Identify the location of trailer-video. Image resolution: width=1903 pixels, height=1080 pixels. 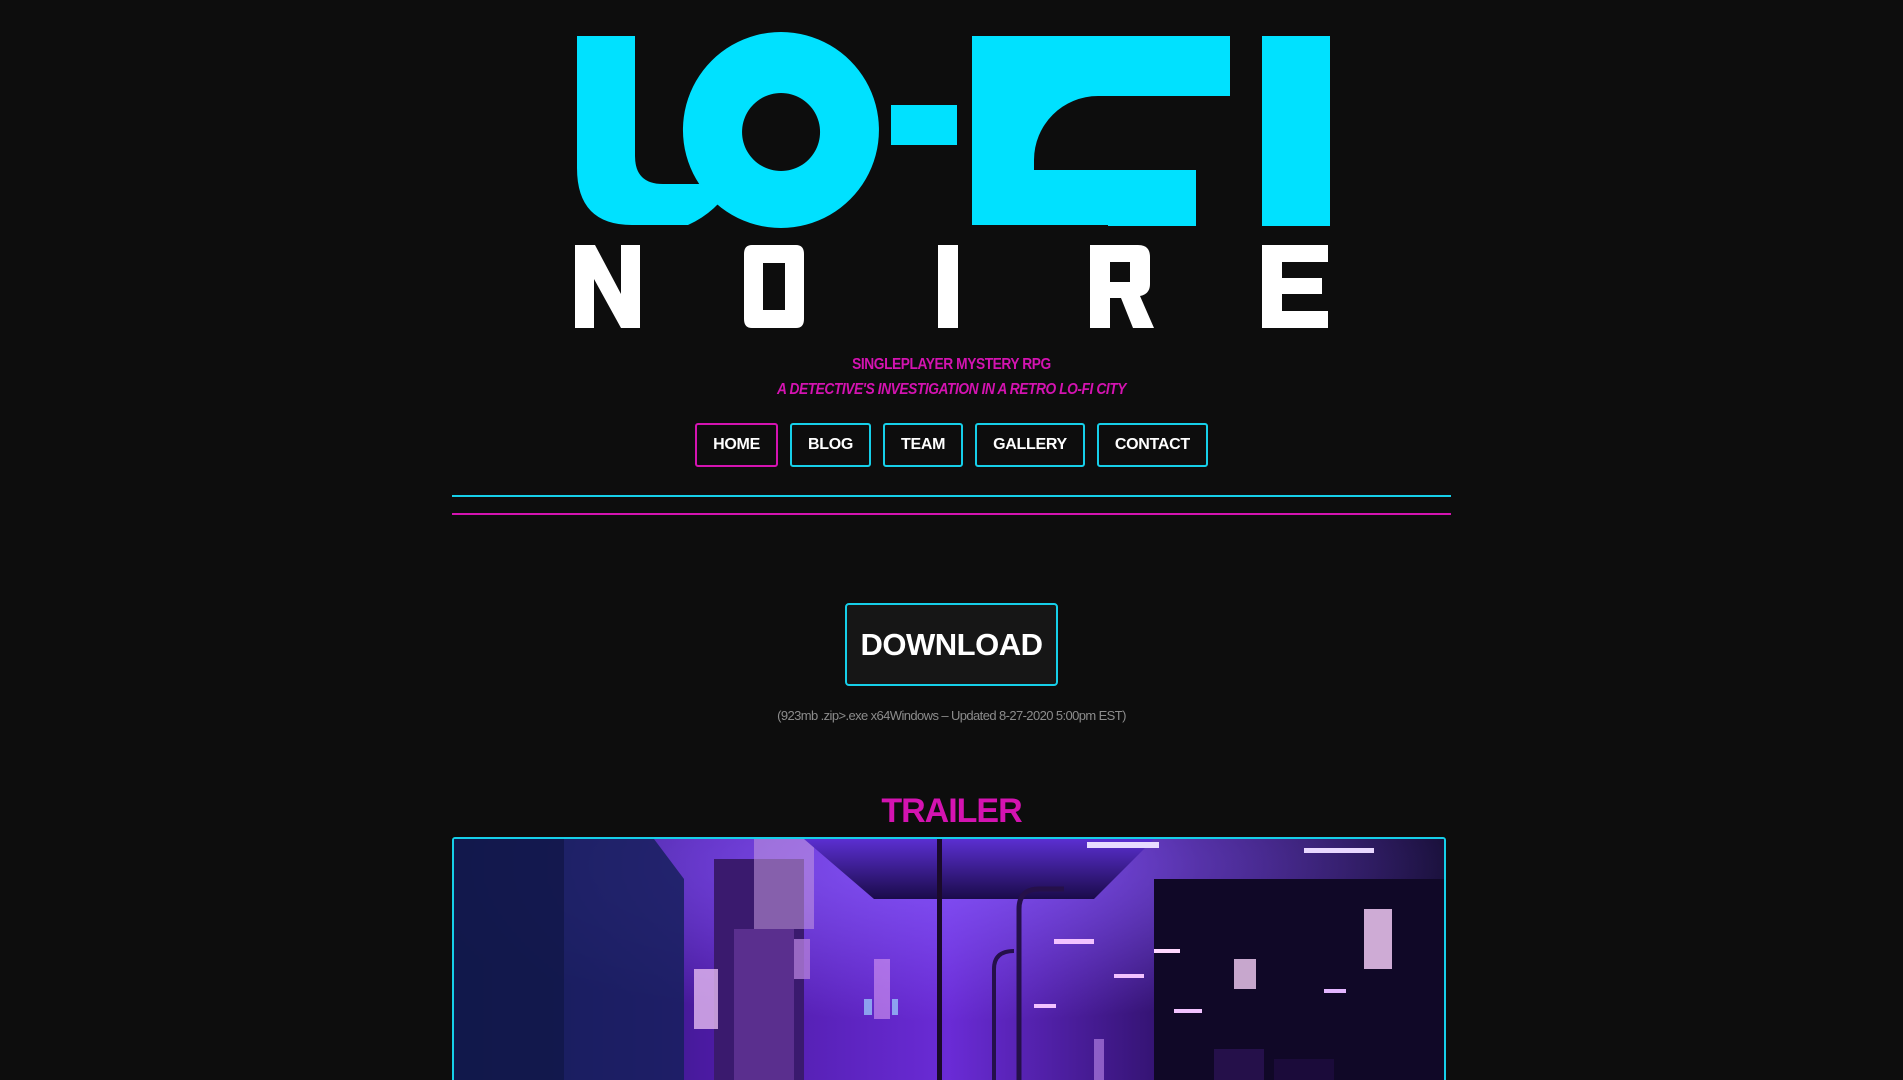
(949, 958).